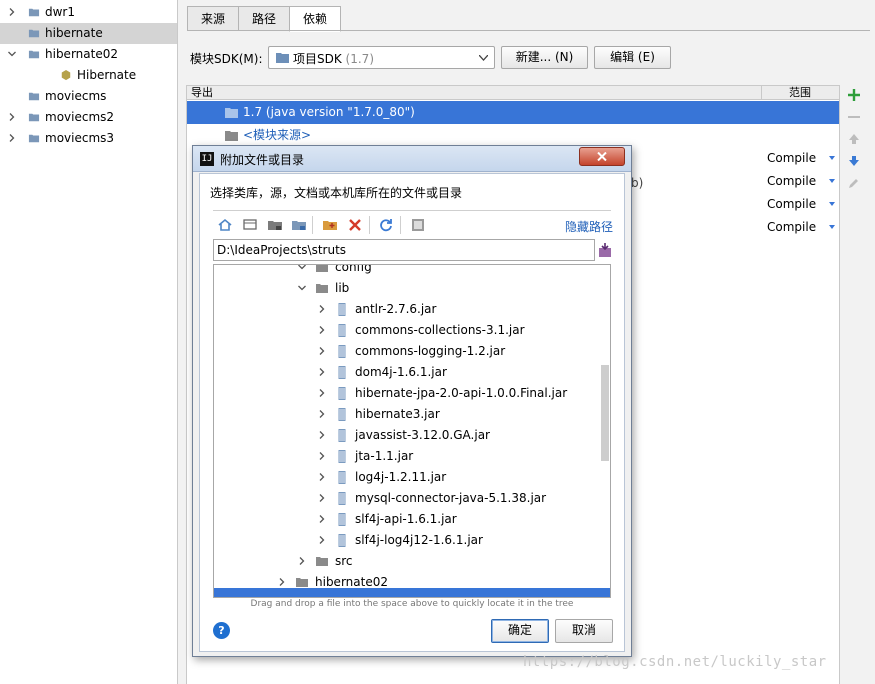  Describe the element at coordinates (250, 225) in the screenshot. I see `desktop-icon` at that location.